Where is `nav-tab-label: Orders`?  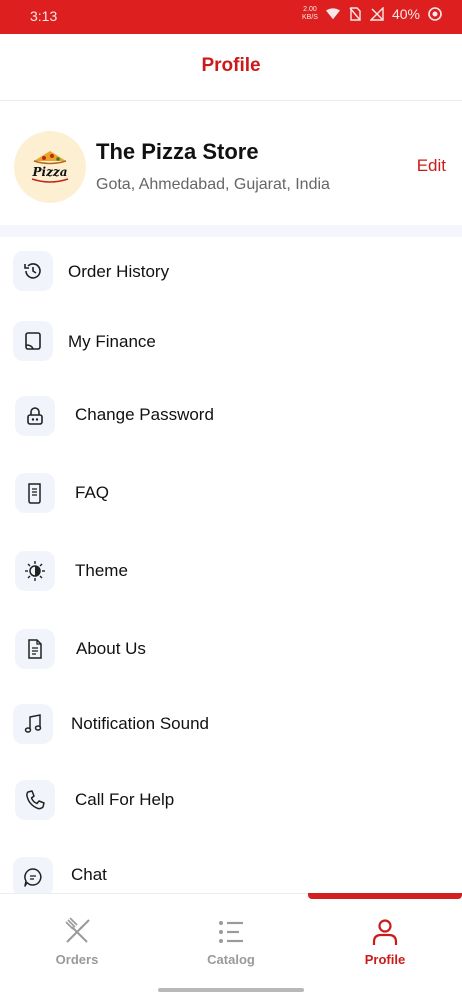
nav-tab-label: Orders is located at coordinates (77, 959).